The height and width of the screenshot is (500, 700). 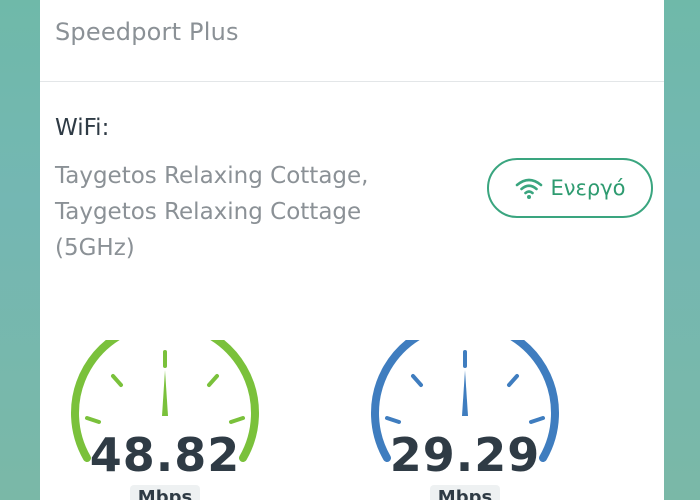 I want to click on download-speed-value: 48.82, so click(x=165, y=455).